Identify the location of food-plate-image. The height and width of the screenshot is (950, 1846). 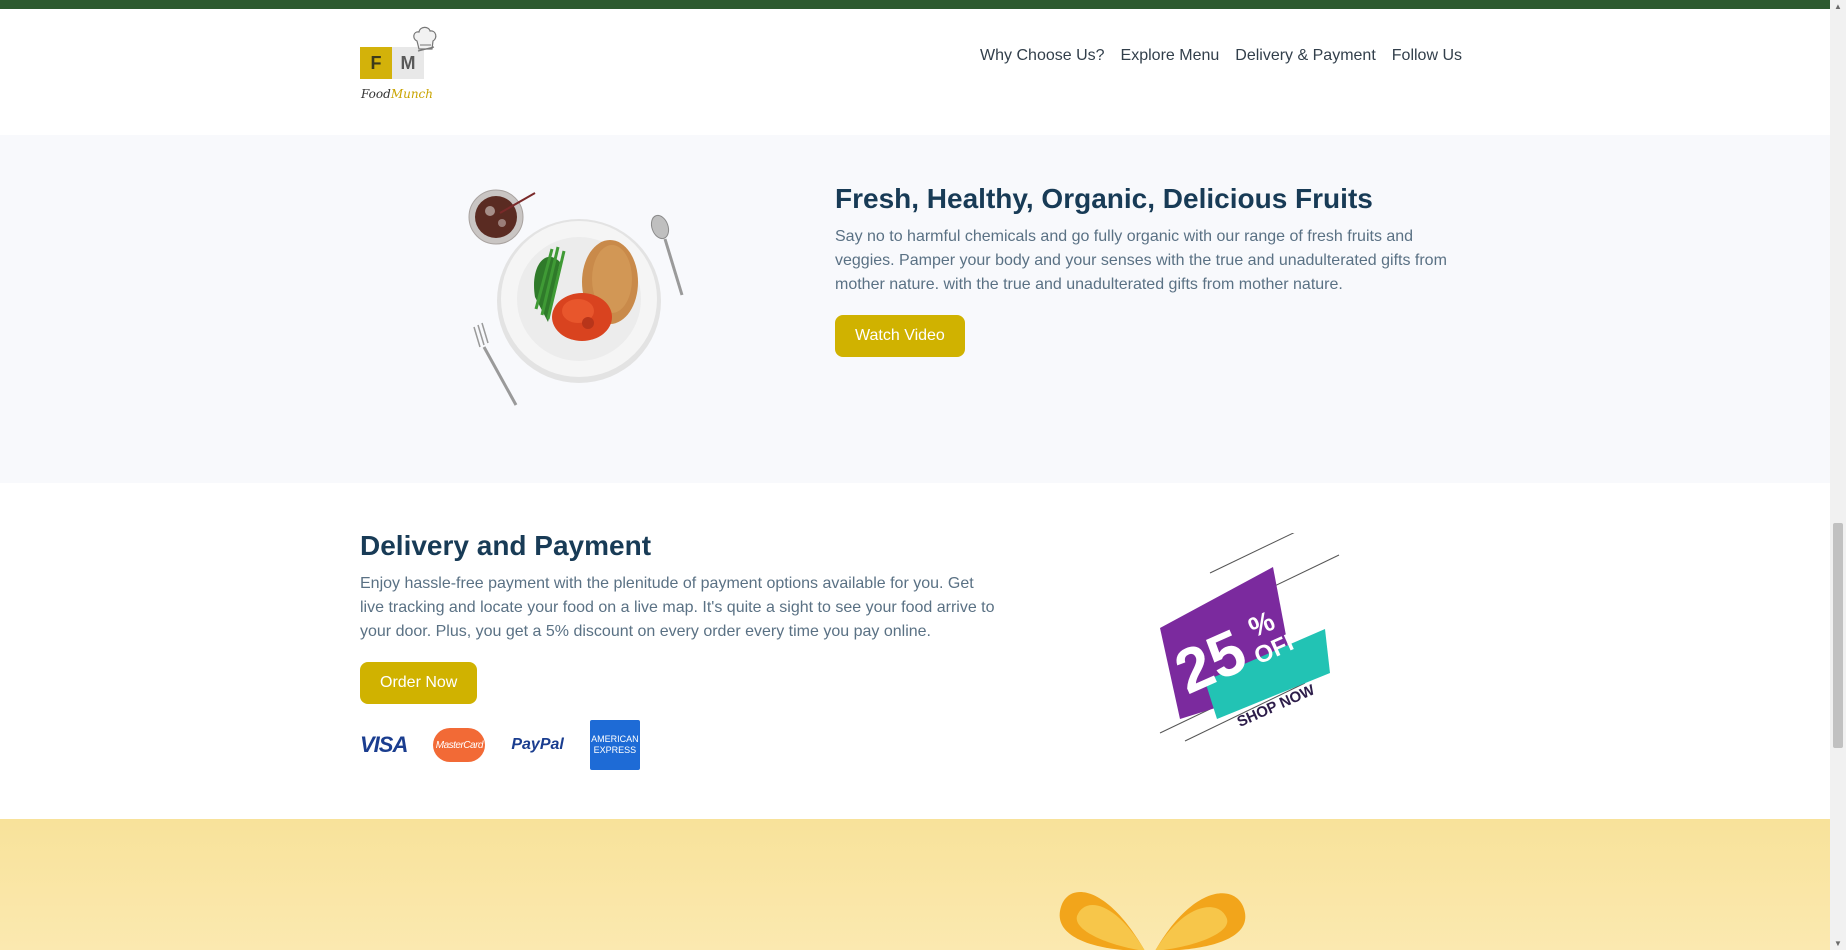
(580, 302).